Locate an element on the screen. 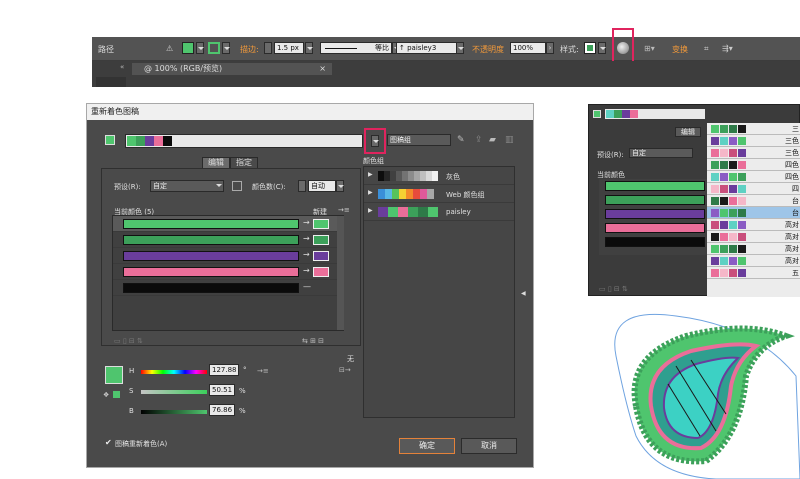  color-group-row: ▶ paisley is located at coordinates (439, 212).